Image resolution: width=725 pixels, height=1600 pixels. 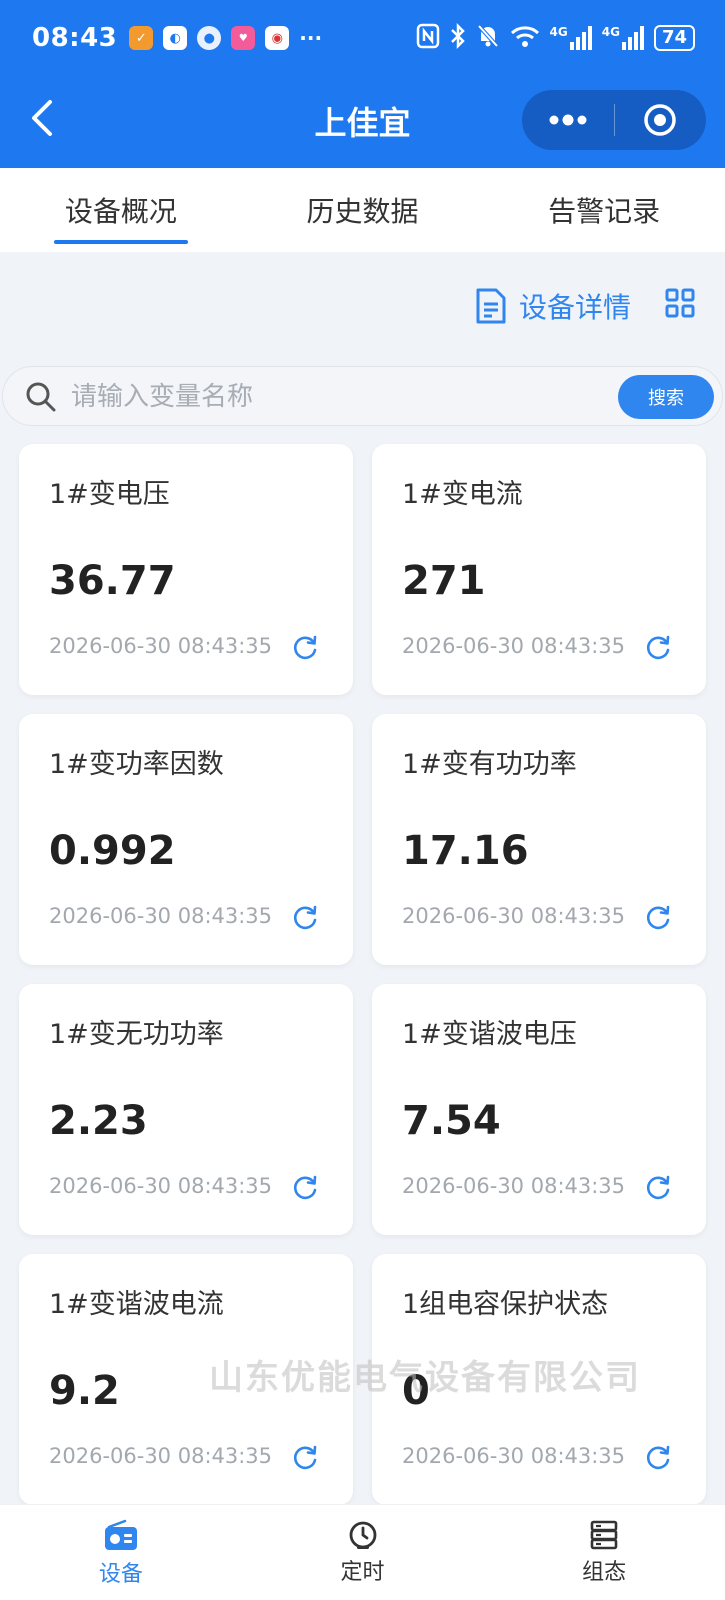 I want to click on card-title: 1#变有功功率, so click(x=489, y=764).